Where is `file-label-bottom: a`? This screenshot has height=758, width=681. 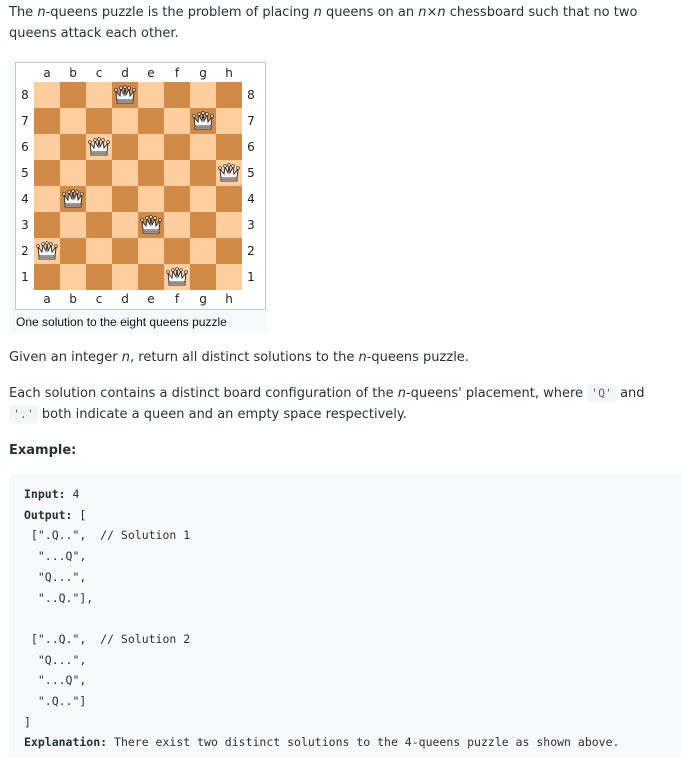 file-label-bottom: a is located at coordinates (47, 299).